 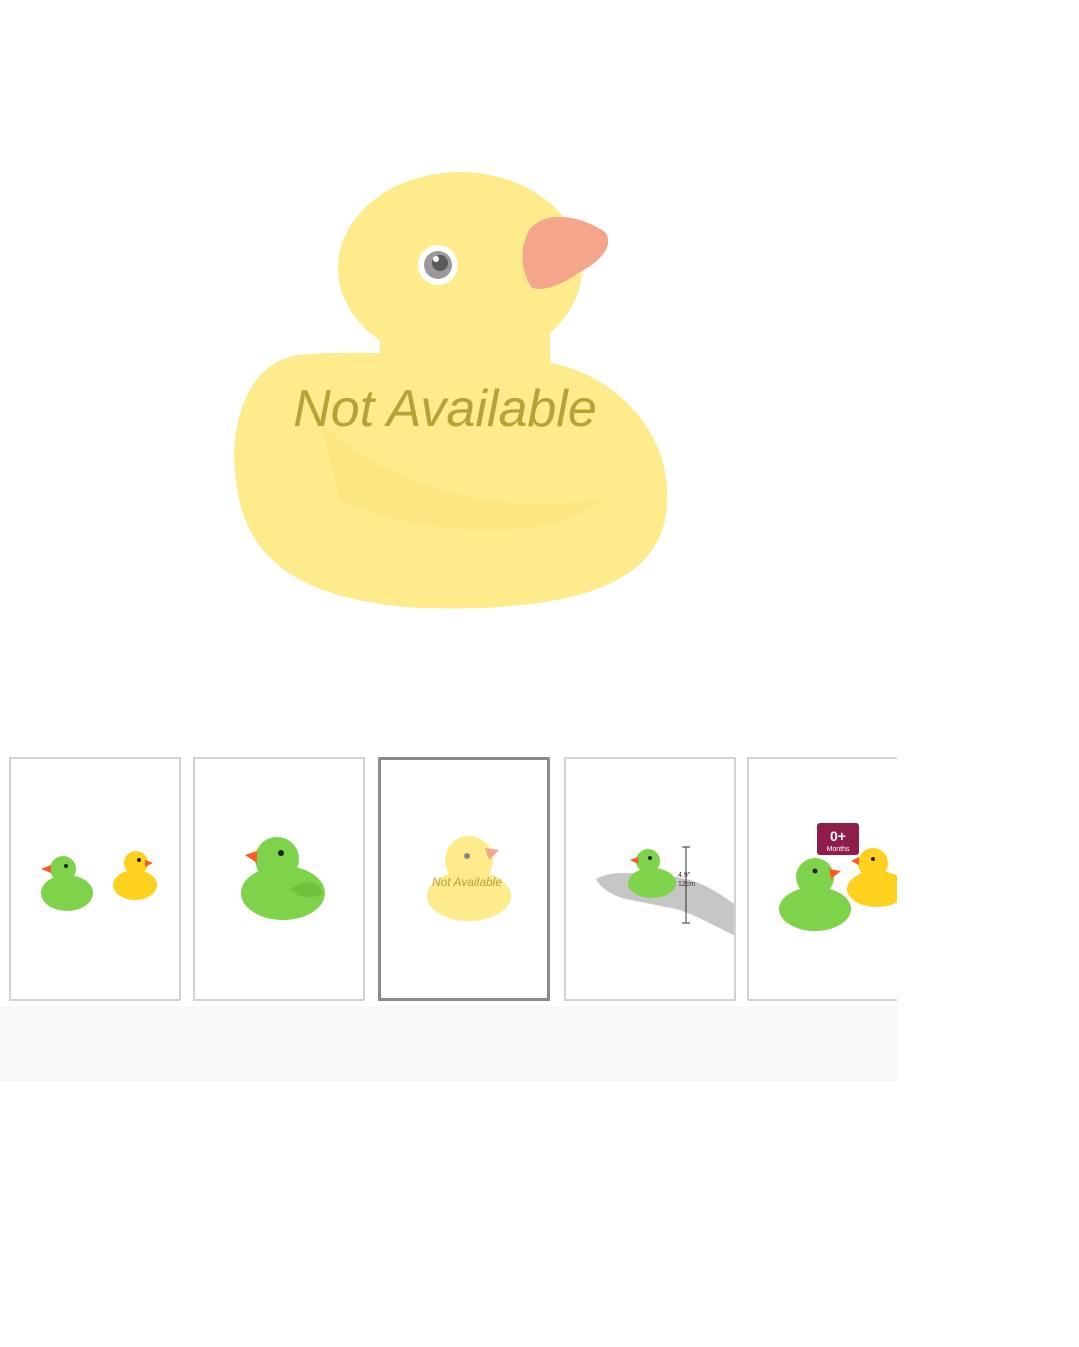 What do you see at coordinates (445, 409) in the screenshot?
I see `not-available-overlay: Not Available` at bounding box center [445, 409].